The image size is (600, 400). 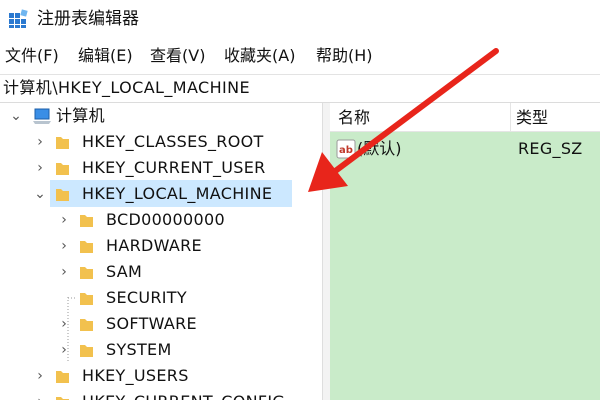 I want to click on tree-node-label: SOFTWARE, so click(x=151, y=323).